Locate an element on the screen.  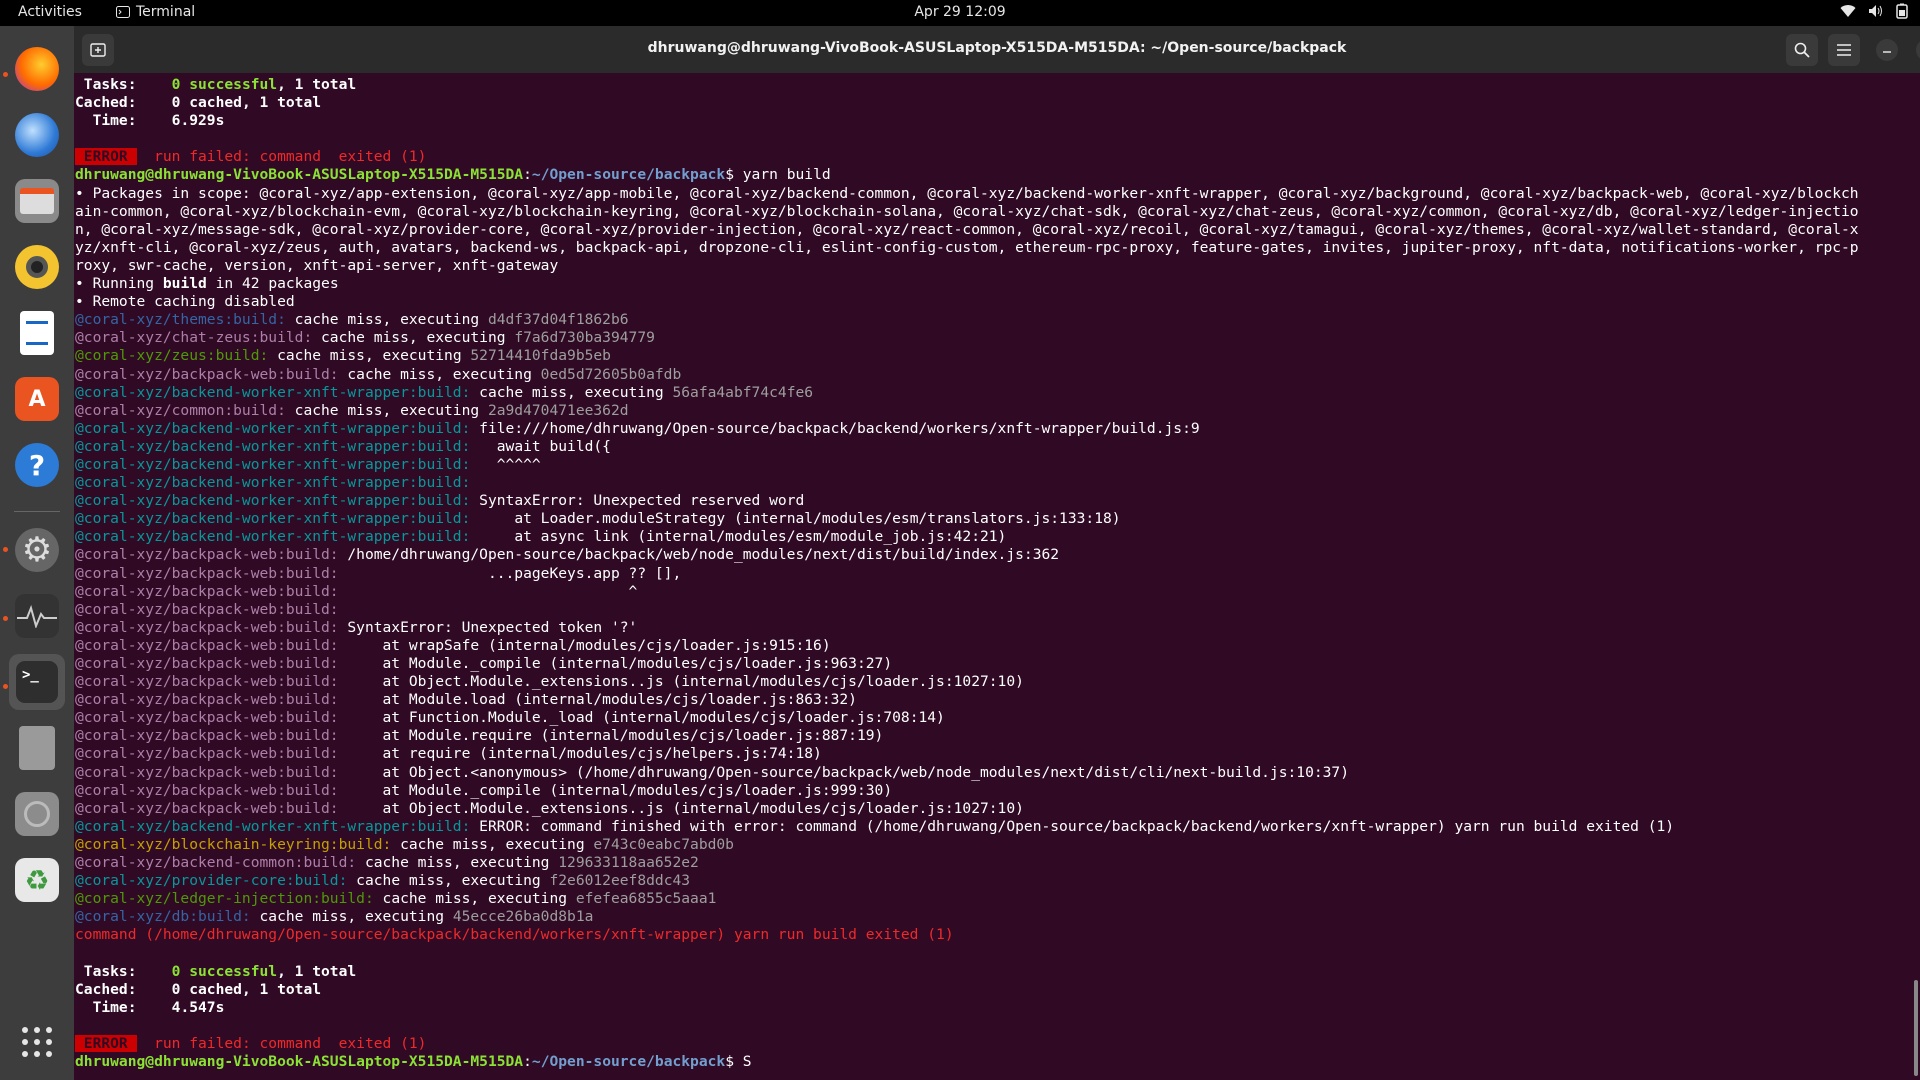
battery-icon is located at coordinates (1902, 11).